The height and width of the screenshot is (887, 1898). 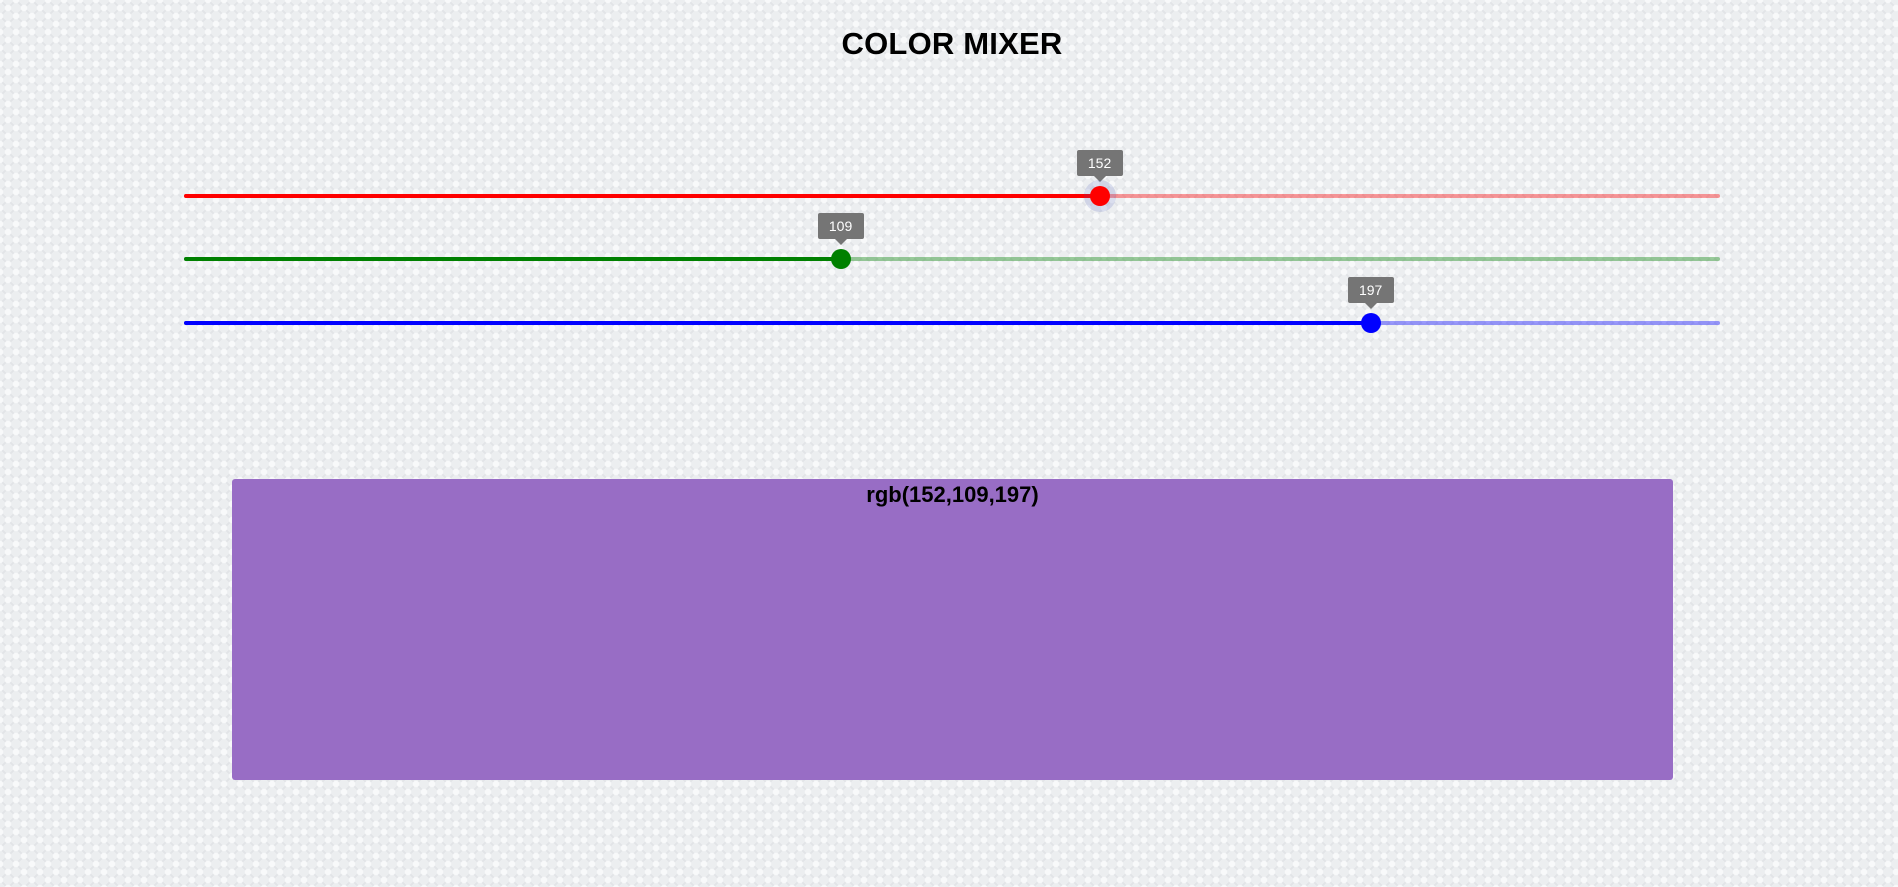 I want to click on green-slider-thumb, so click(x=840, y=259).